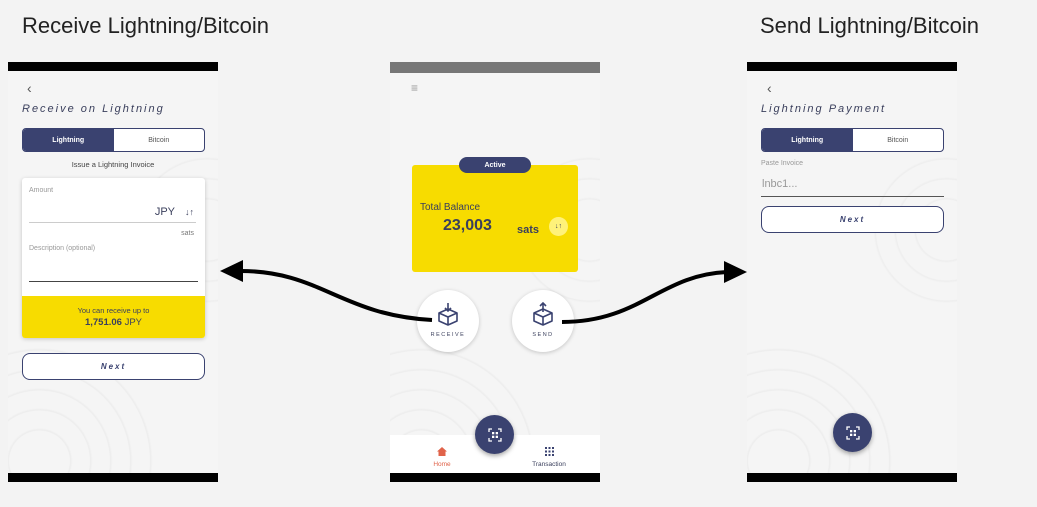 The width and height of the screenshot is (1037, 507). What do you see at coordinates (735, 272) in the screenshot?
I see `arrow-head-send` at bounding box center [735, 272].